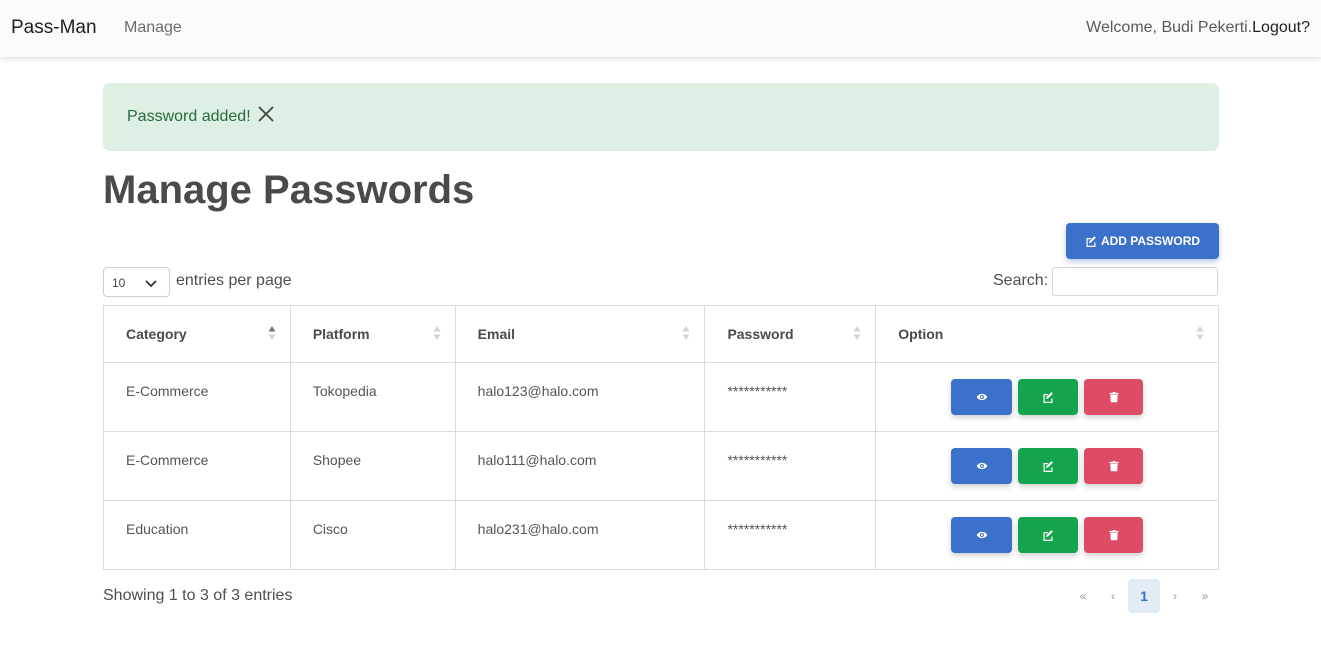  Describe the element at coordinates (1205, 596) in the screenshot. I see `pagination-last-button: »` at that location.